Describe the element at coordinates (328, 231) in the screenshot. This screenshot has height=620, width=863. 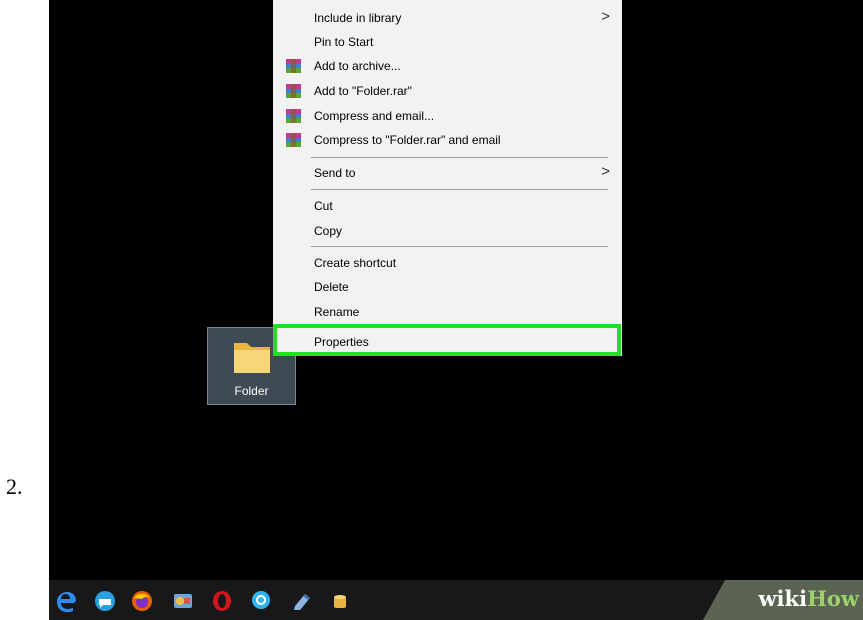
I see `menu-item-label: Copy` at that location.